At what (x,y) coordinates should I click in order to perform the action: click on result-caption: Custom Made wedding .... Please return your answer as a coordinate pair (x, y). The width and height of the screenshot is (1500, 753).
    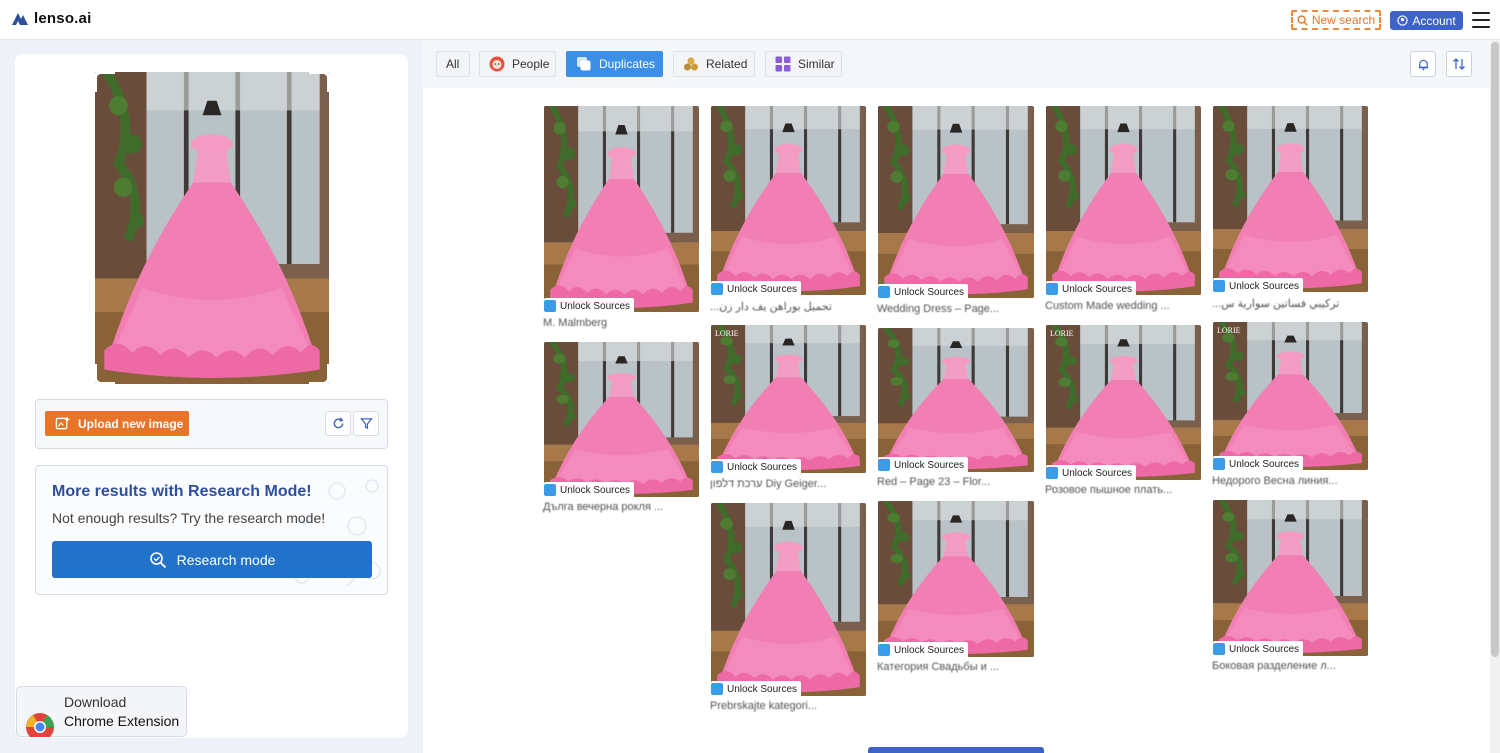
    Looking at the image, I should click on (1107, 306).